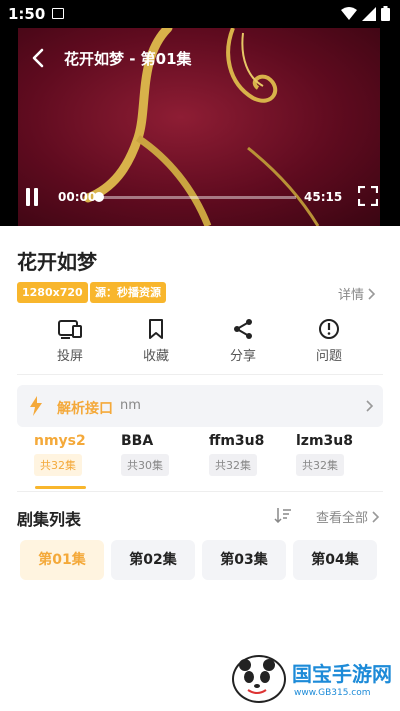 The width and height of the screenshot is (400, 711). What do you see at coordinates (36, 406) in the screenshot?
I see `lightning-icon` at bounding box center [36, 406].